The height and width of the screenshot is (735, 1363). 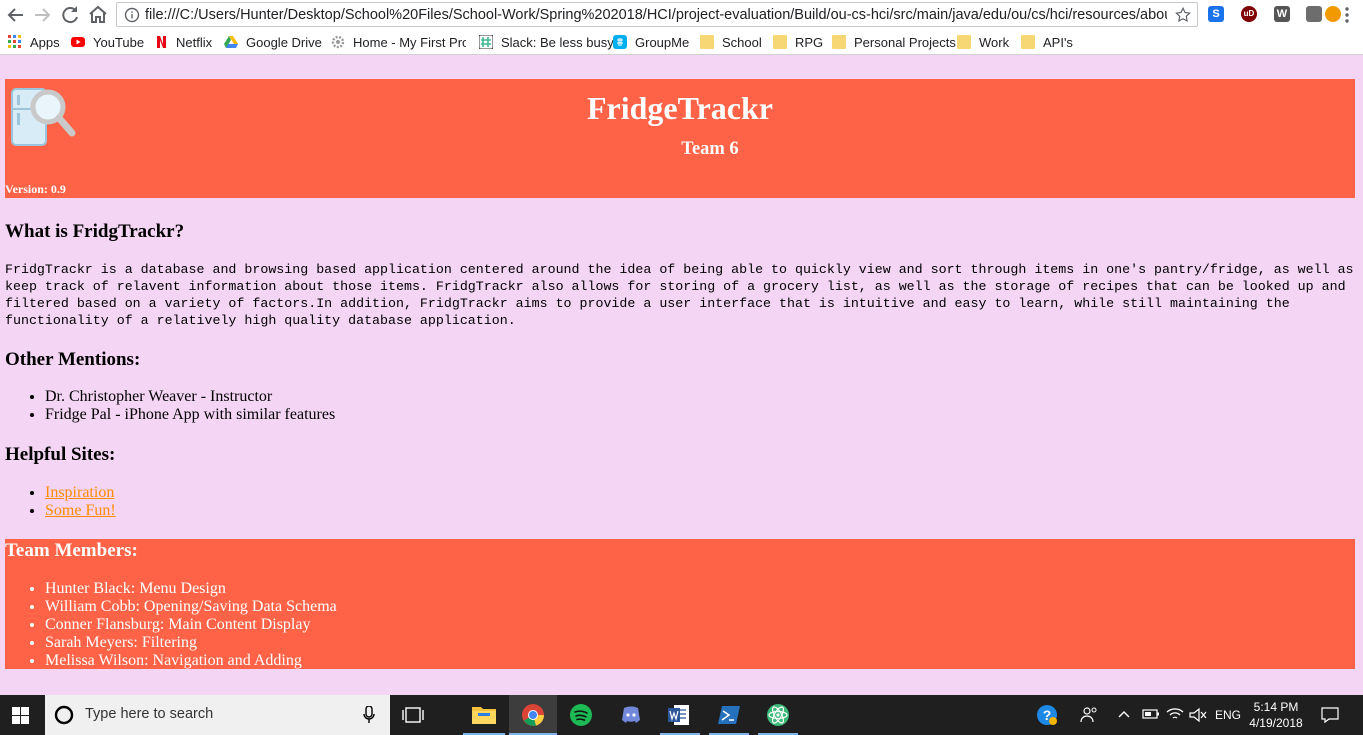 What do you see at coordinates (409, 42) in the screenshot?
I see `bookmark-label: Home - My First Proj` at bounding box center [409, 42].